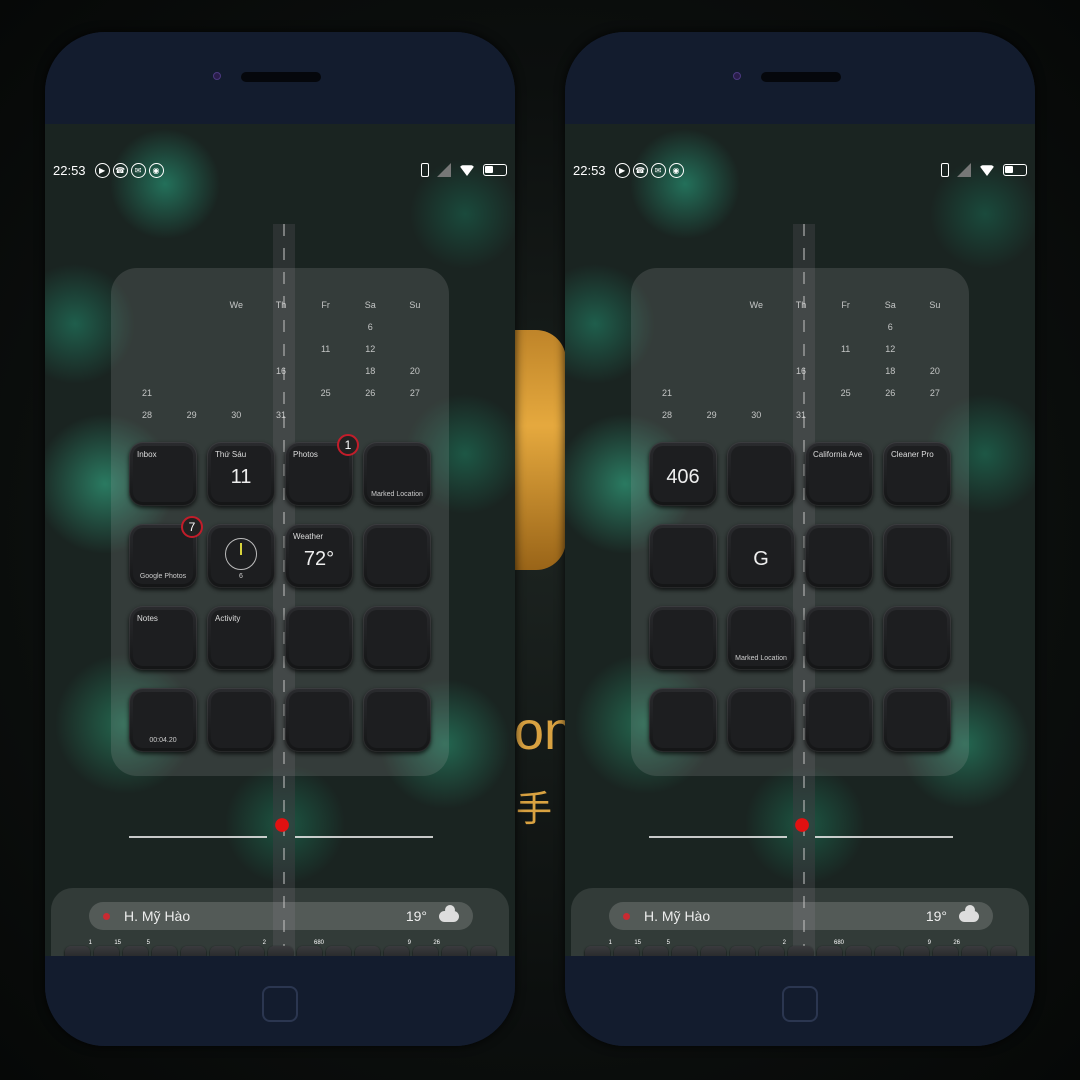  Describe the element at coordinates (163, 638) in the screenshot. I see `notes-app: Notes` at that location.